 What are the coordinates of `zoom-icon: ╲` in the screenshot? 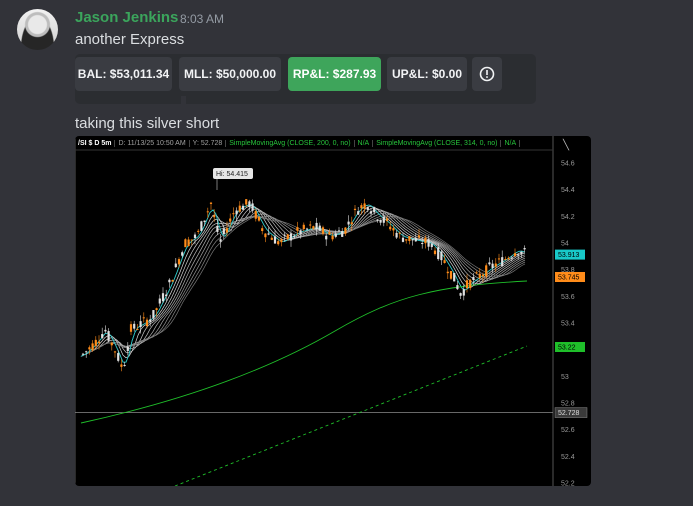 It's located at (566, 144).